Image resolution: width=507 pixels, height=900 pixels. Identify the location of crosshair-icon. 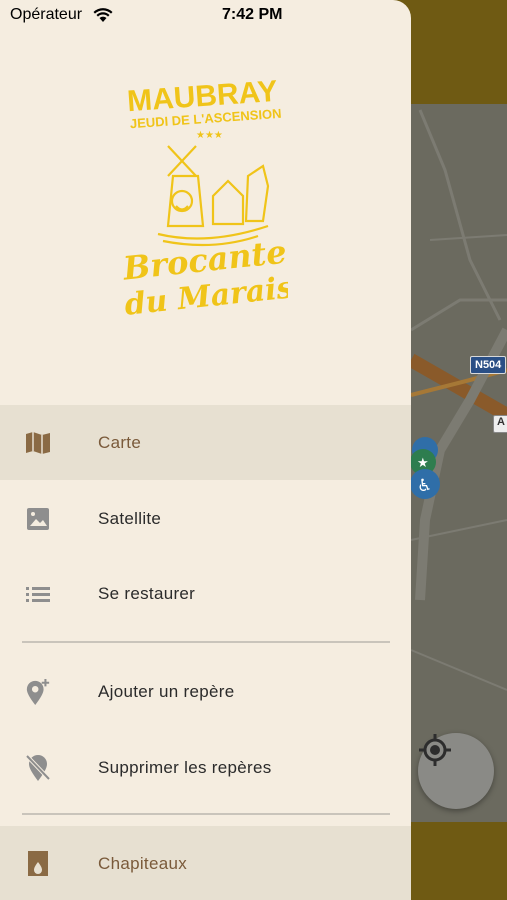
(435, 750).